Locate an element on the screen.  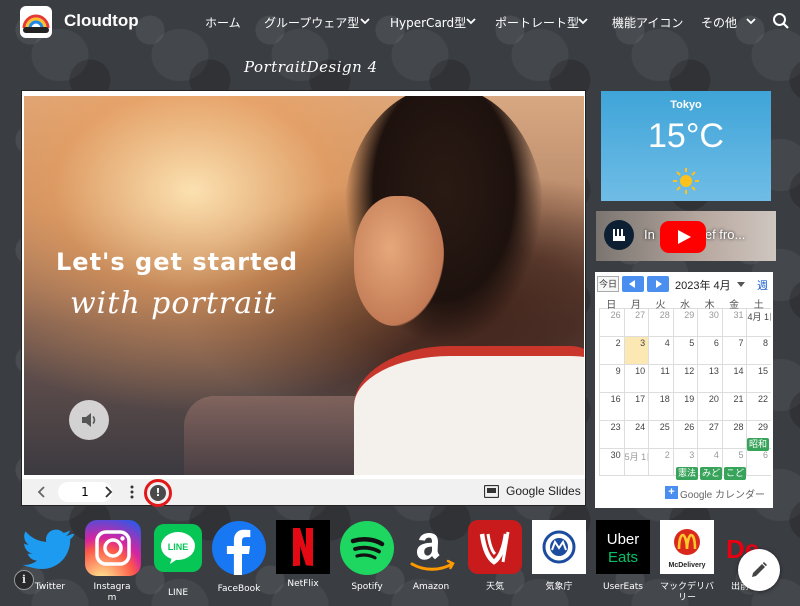
more-options-icon is located at coordinates (132, 492).